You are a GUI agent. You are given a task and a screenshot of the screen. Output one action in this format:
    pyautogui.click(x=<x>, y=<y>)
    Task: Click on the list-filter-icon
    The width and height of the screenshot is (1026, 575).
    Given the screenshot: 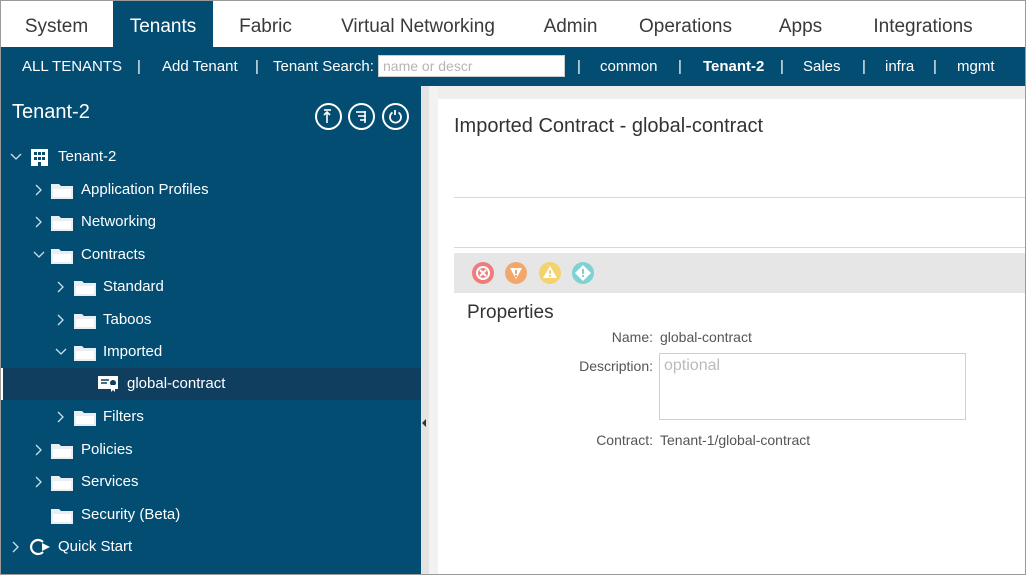 What is the action you would take?
    pyautogui.click(x=361, y=117)
    